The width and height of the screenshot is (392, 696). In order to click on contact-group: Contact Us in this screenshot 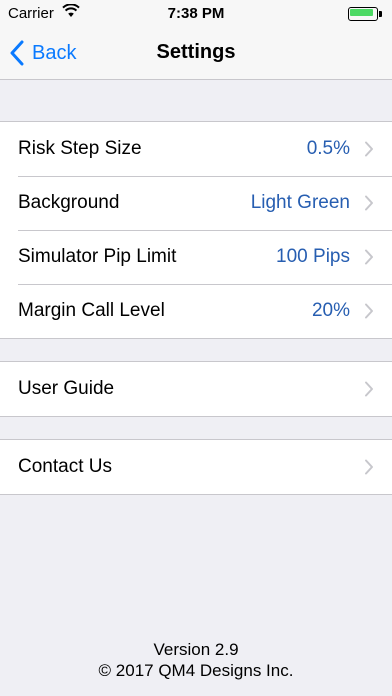, I will do `click(196, 467)`.